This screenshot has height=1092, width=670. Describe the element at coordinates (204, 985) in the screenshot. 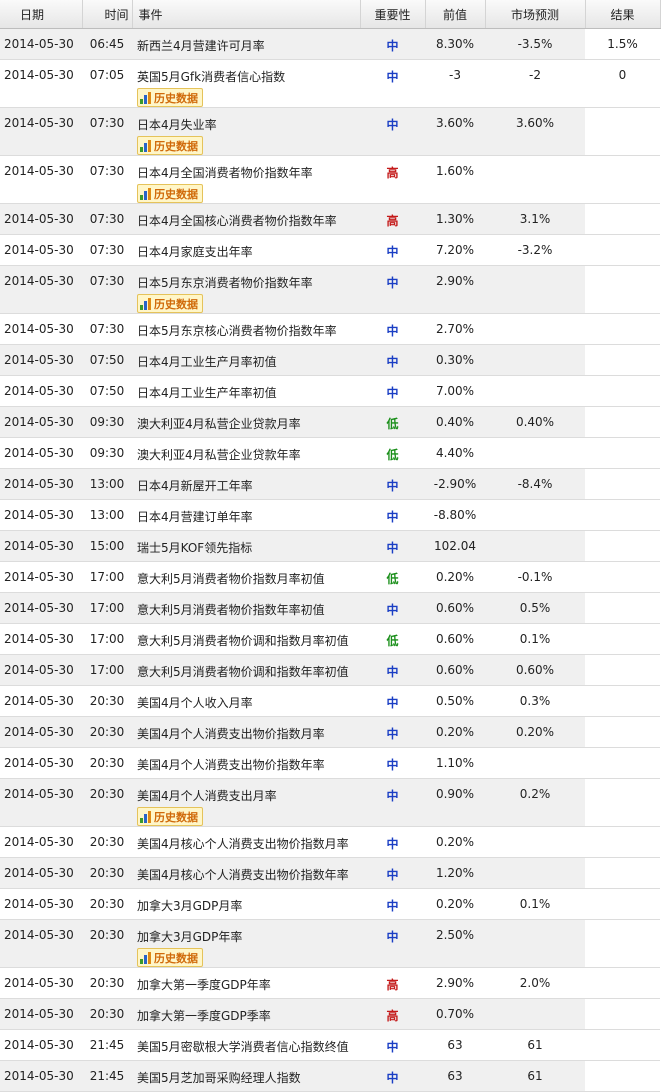

I see `cell-event-text: 加拿大第一季度GDP年率` at that location.